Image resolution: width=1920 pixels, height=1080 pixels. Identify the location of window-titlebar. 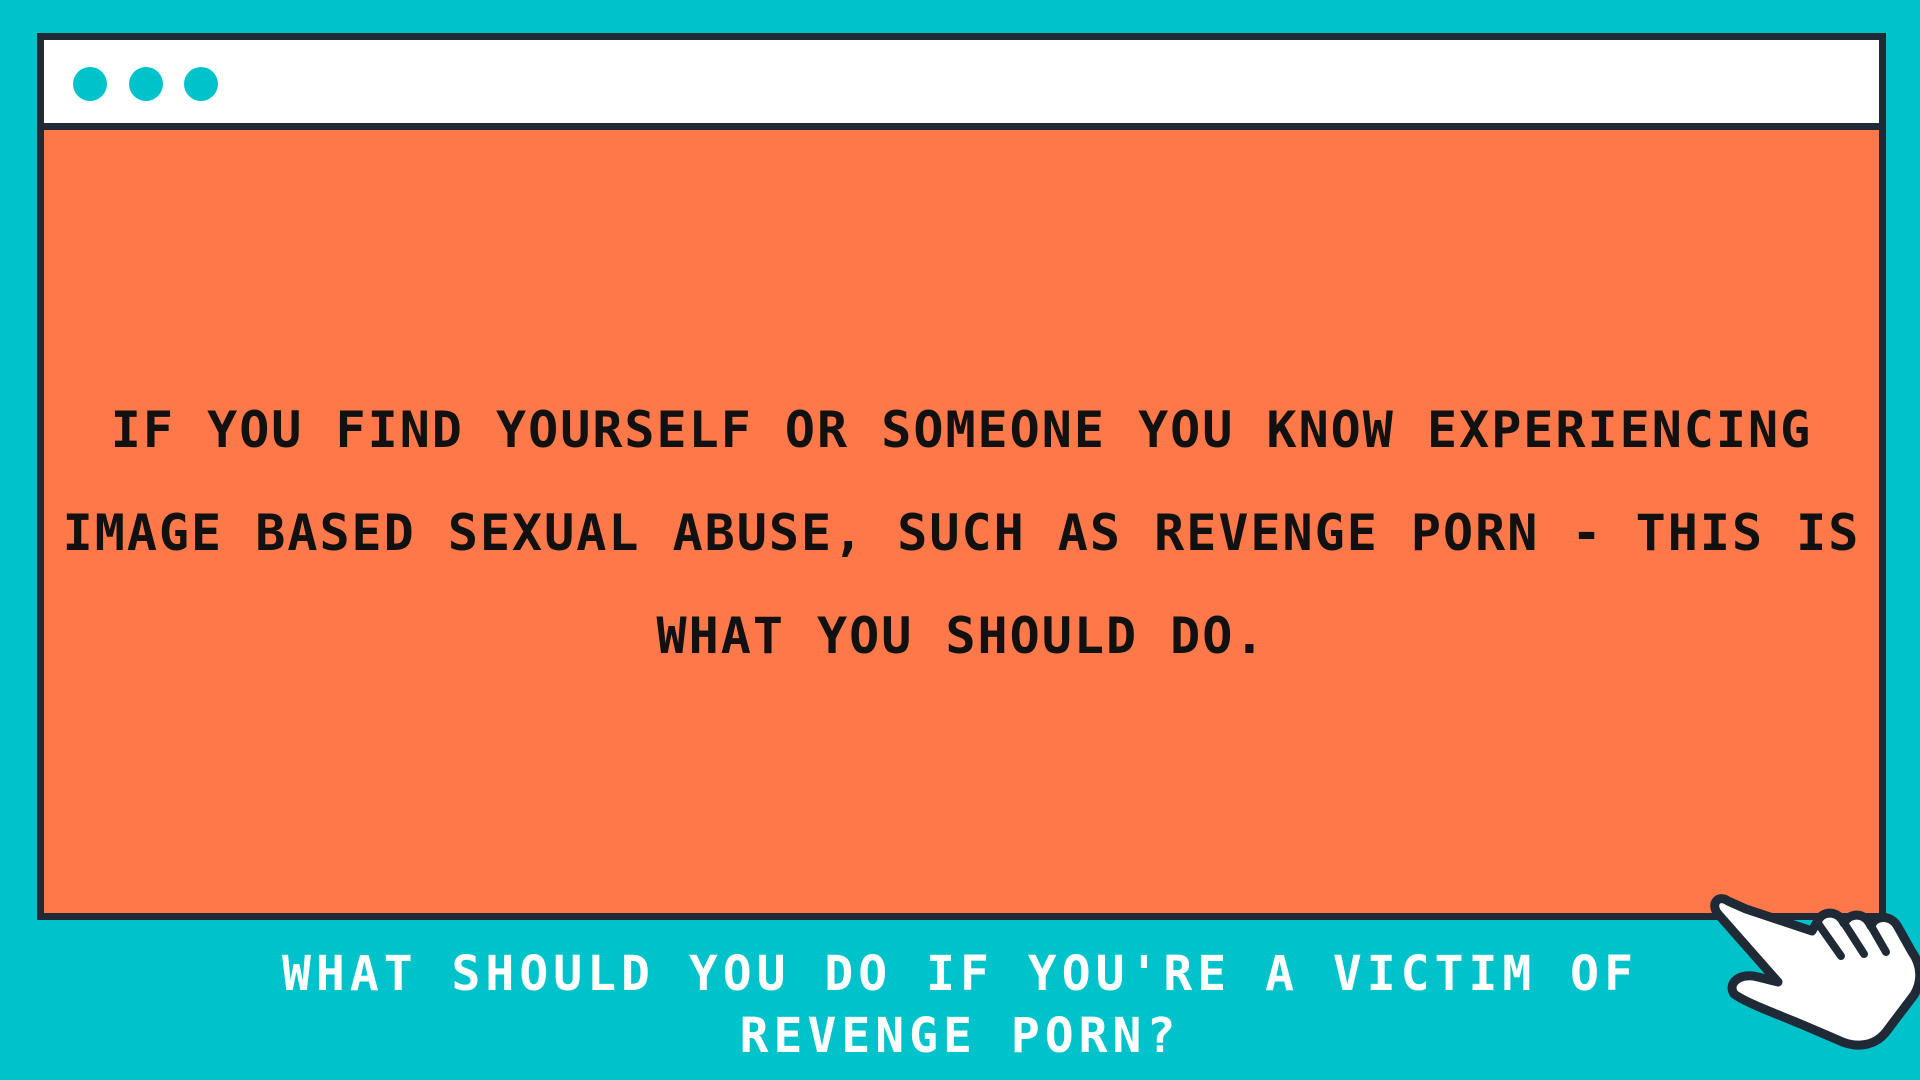
(961, 85).